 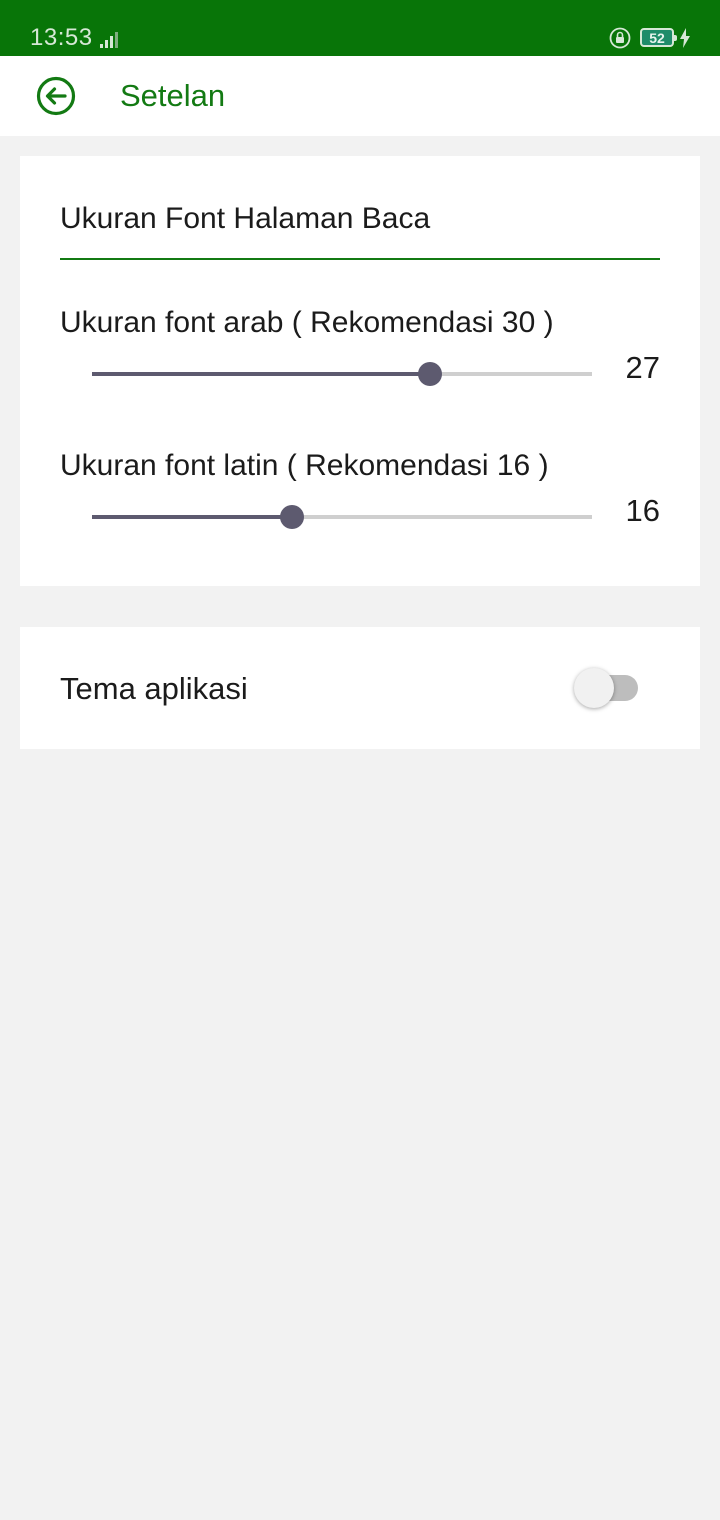 I want to click on theme-toggle, so click(x=608, y=688).